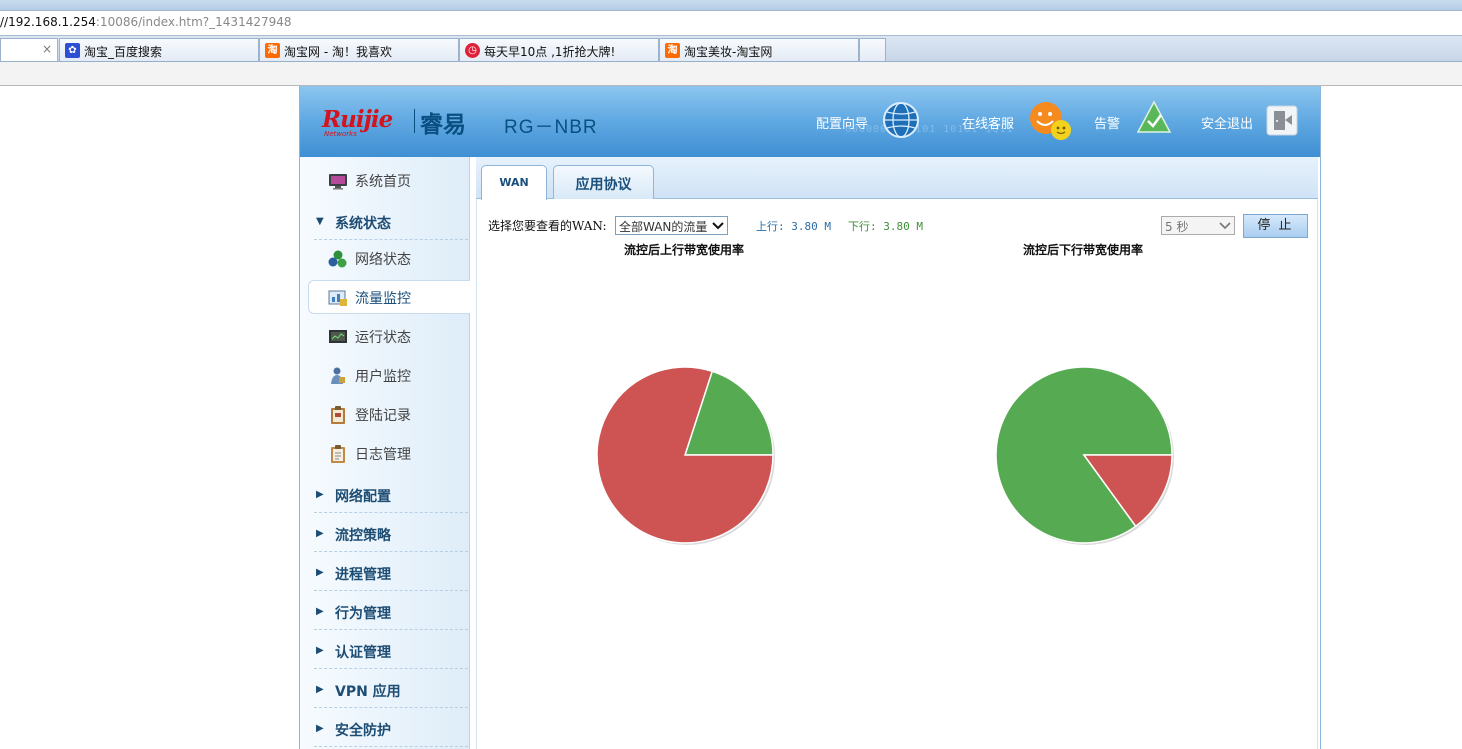  Describe the element at coordinates (29, 49) in the screenshot. I see `browser-tab-current: ×` at that location.